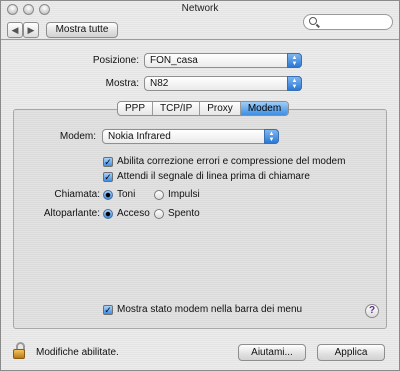 The width and height of the screenshot is (400, 371). What do you see at coordinates (108, 195) in the screenshot?
I see `dialing-tone-radio` at bounding box center [108, 195].